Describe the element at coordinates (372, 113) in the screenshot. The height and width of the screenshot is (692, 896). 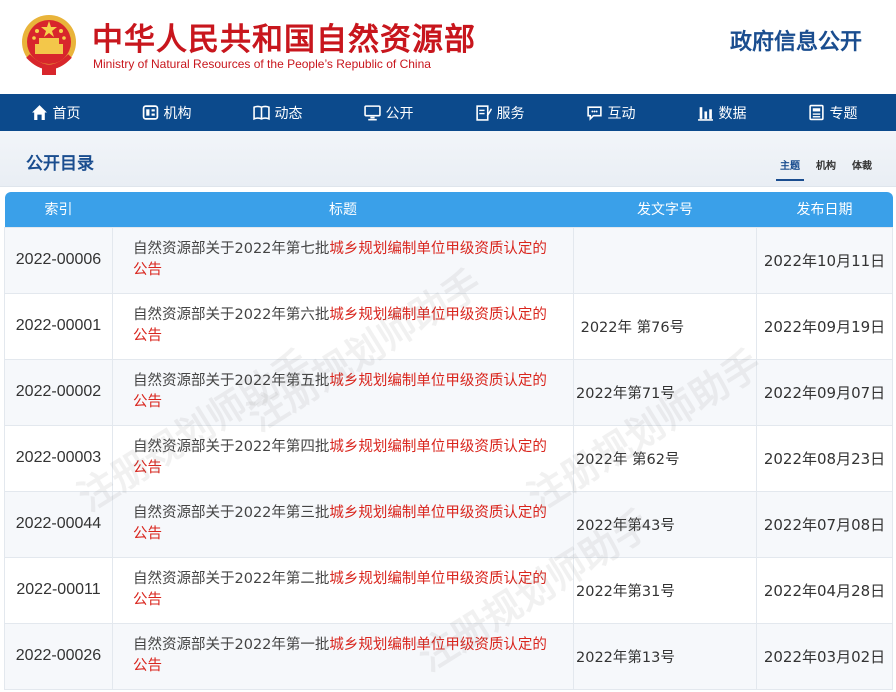
I see `monitor-icon` at that location.